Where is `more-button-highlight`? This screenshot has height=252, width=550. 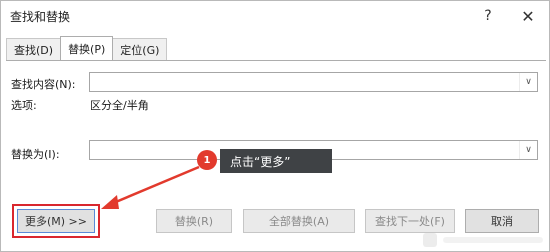
more-button-highlight is located at coordinates (56, 221).